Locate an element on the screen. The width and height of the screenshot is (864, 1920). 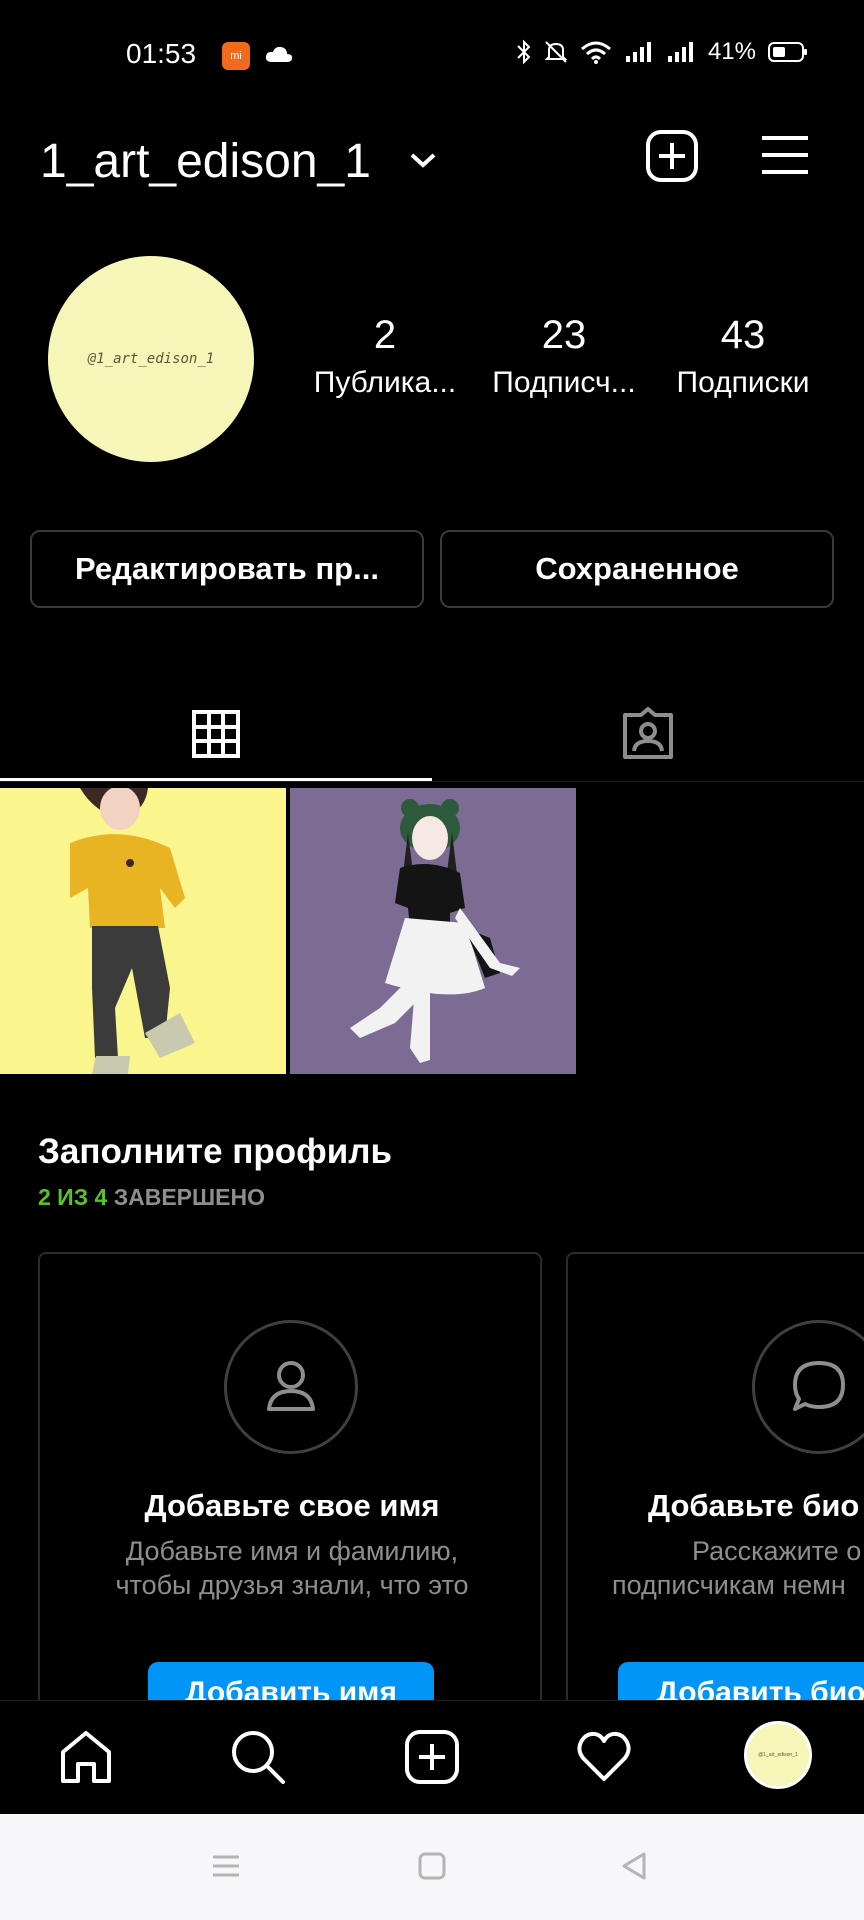
nav-activity is located at coordinates (604, 1757).